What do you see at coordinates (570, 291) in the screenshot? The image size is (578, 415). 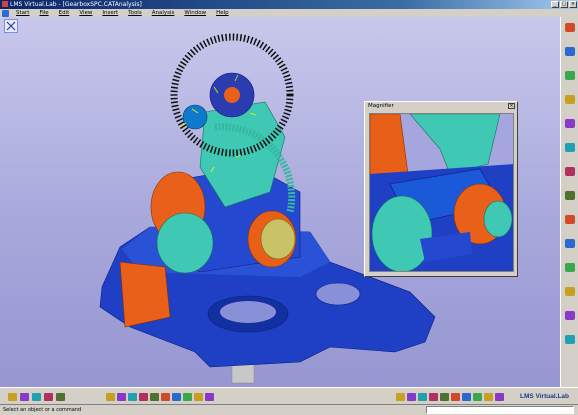 I see `group-icon` at bounding box center [570, 291].